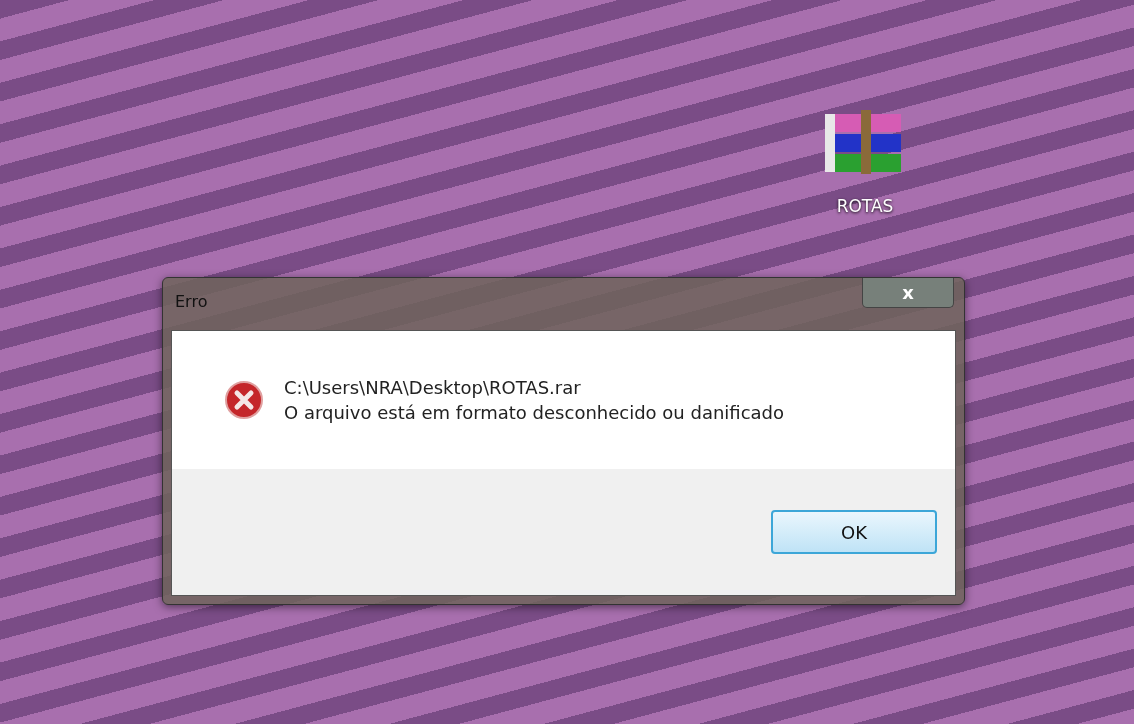  Describe the element at coordinates (191, 301) in the screenshot. I see `window-title: Erro` at that location.